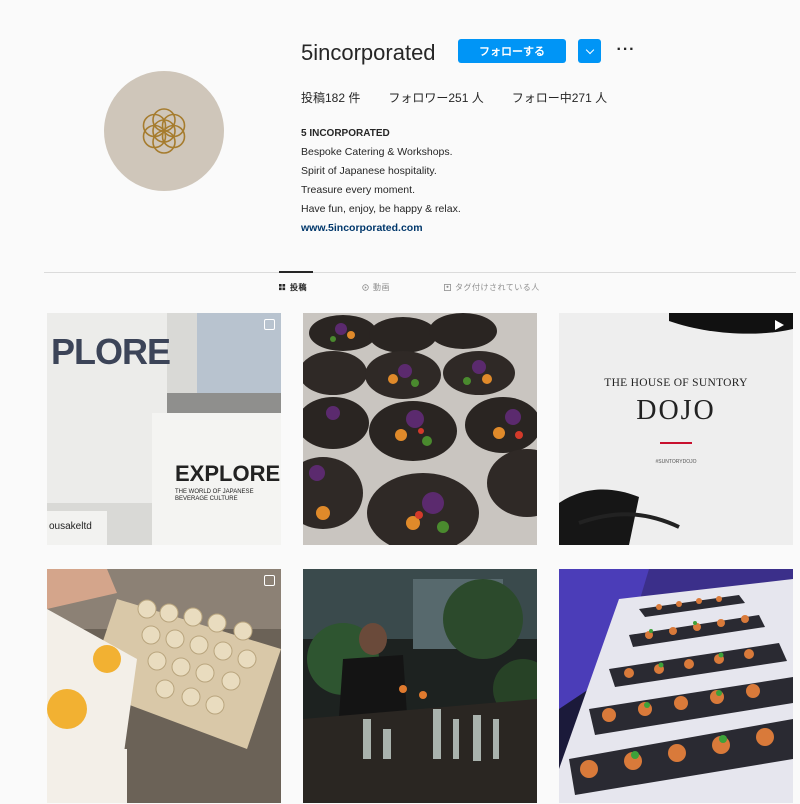  Describe the element at coordinates (435, 97) in the screenshot. I see `followers-count: フォロワー251 人` at that location.